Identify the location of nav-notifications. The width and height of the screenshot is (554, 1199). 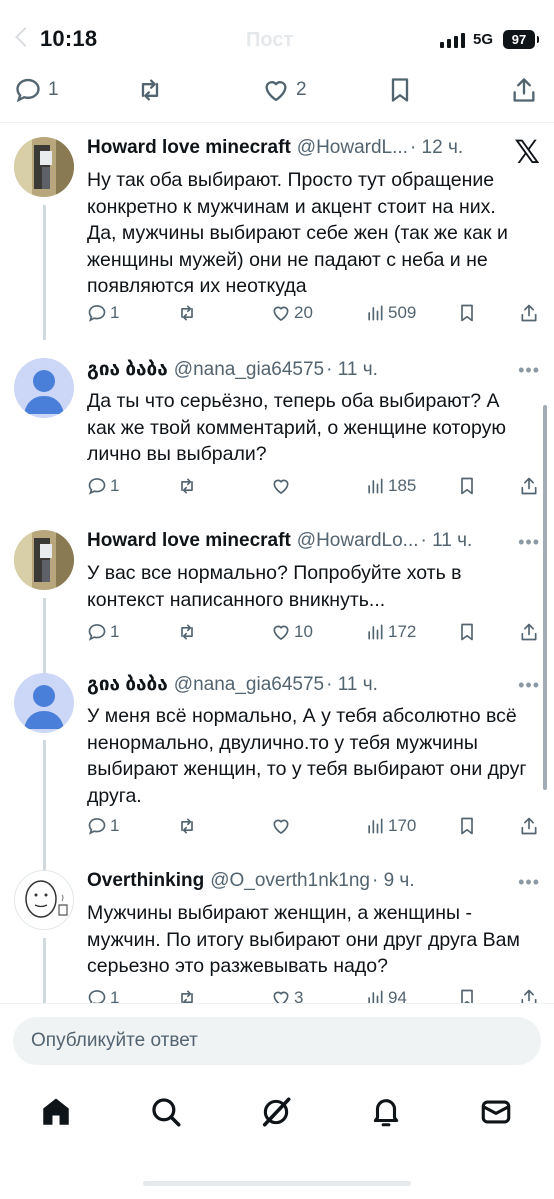
(386, 1112).